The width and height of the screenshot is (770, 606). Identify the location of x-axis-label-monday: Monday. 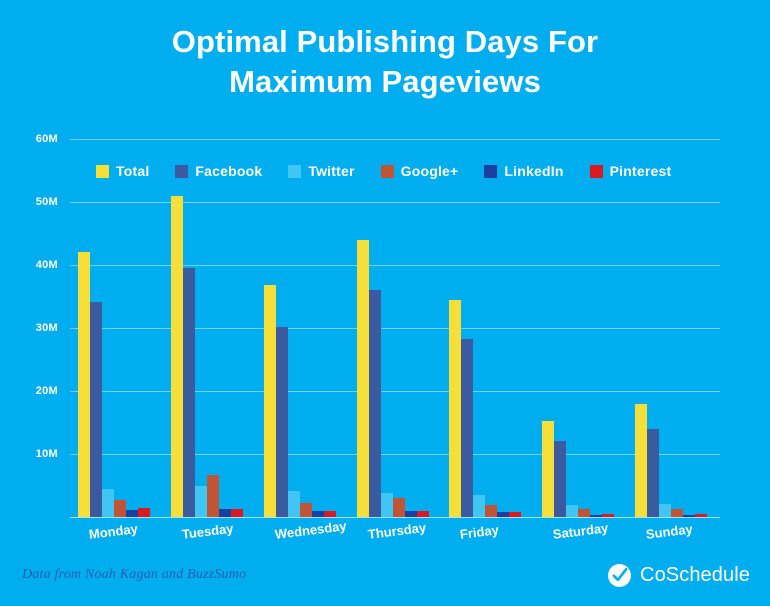
(113, 531).